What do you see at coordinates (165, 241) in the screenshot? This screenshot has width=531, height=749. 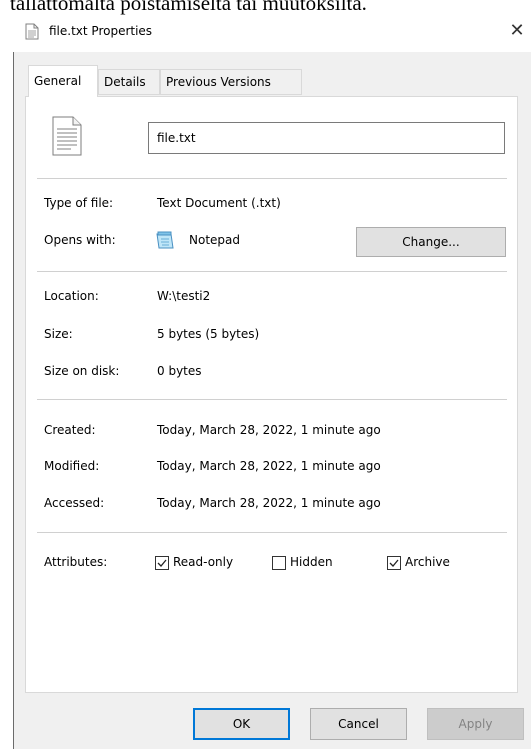 I see `notepad-icon` at bounding box center [165, 241].